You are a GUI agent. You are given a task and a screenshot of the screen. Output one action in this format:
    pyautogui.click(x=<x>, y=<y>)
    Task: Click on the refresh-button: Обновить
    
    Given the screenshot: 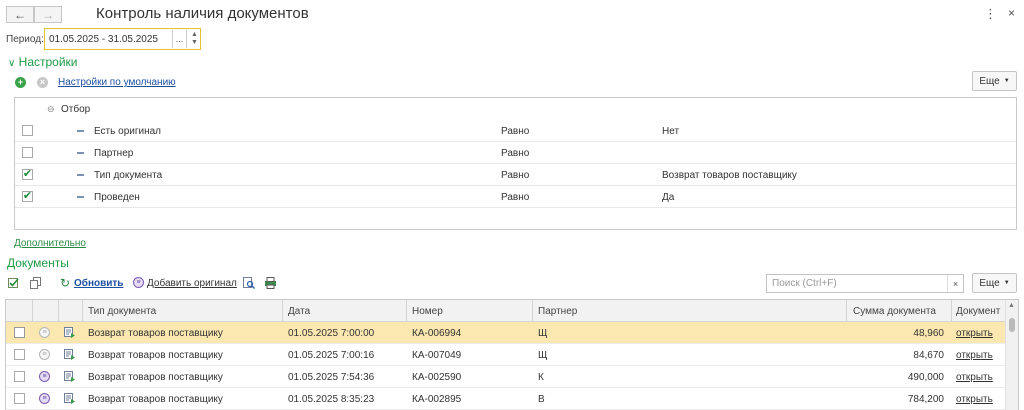 What is the action you would take?
    pyautogui.click(x=98, y=283)
    